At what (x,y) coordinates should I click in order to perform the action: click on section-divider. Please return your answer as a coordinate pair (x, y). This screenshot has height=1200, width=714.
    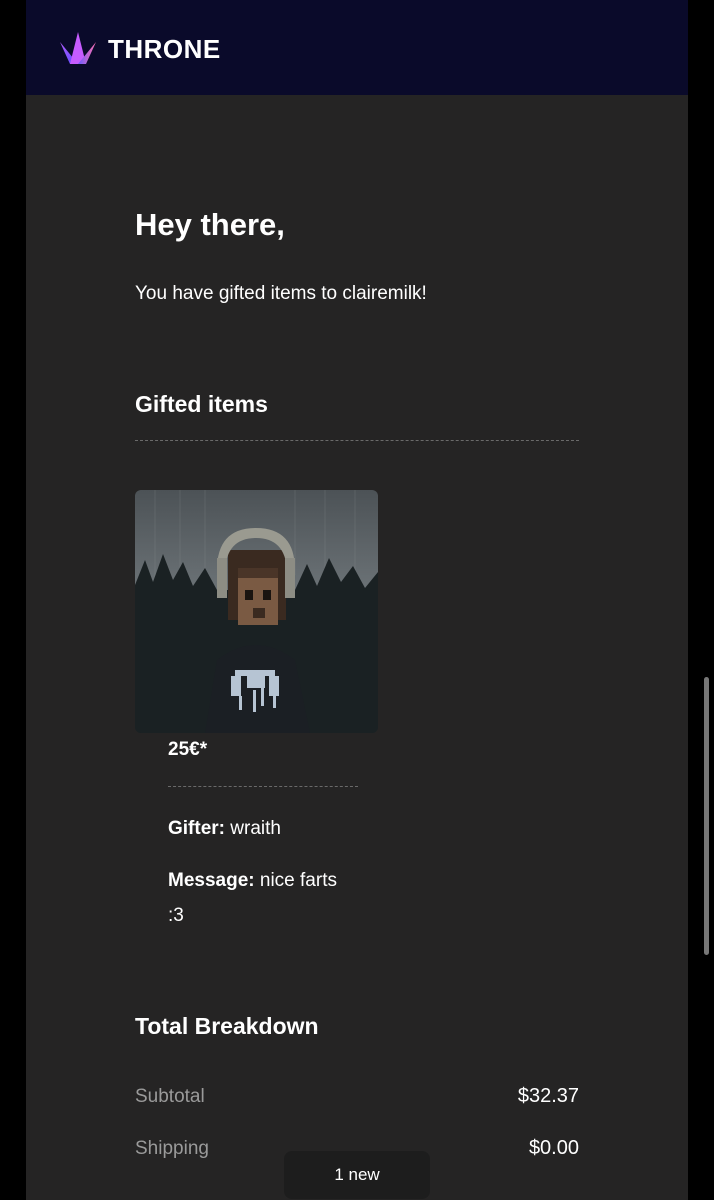
    Looking at the image, I should click on (357, 440).